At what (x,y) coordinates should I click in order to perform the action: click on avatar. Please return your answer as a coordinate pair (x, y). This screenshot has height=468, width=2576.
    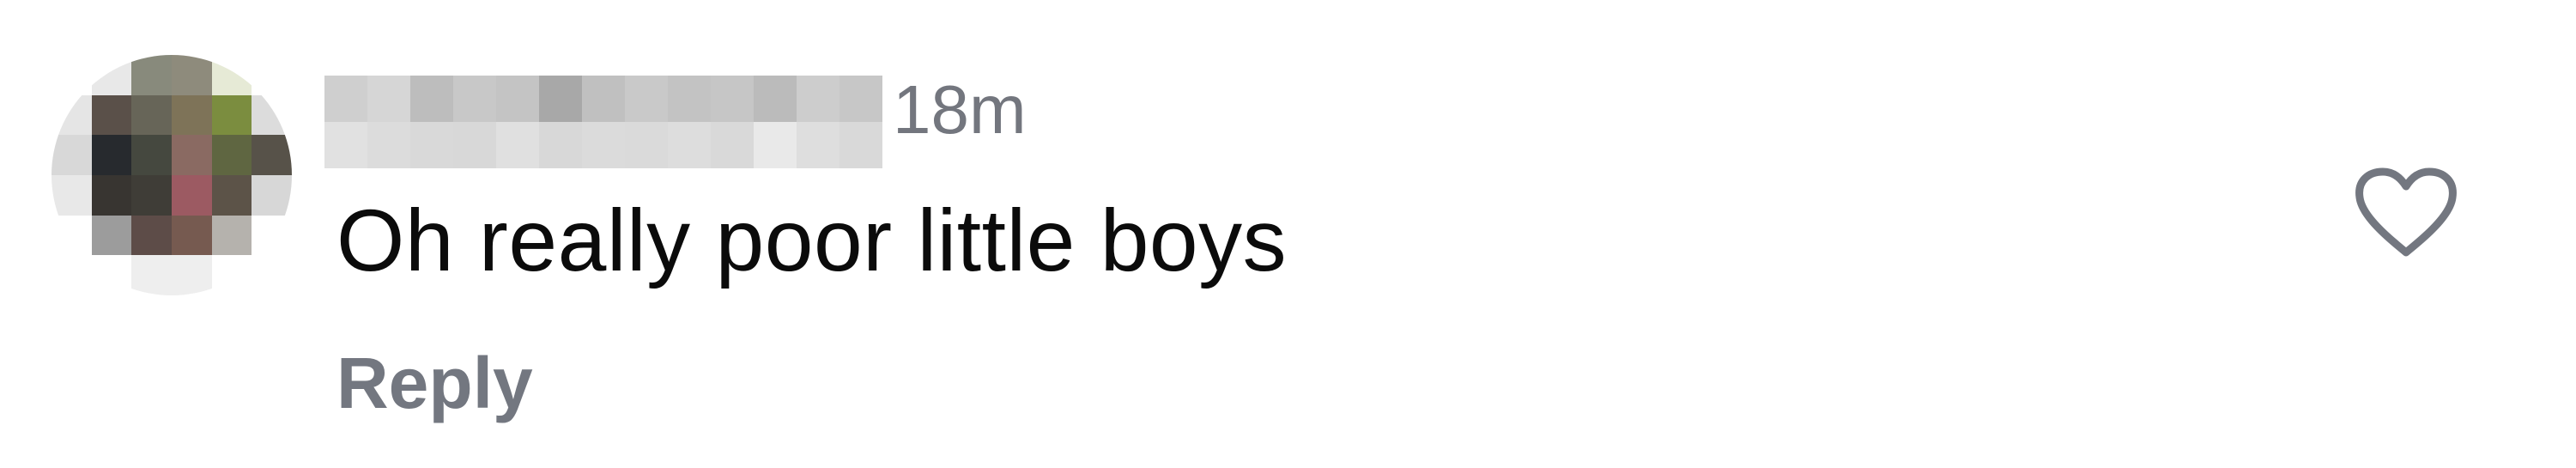
    Looking at the image, I should click on (172, 175).